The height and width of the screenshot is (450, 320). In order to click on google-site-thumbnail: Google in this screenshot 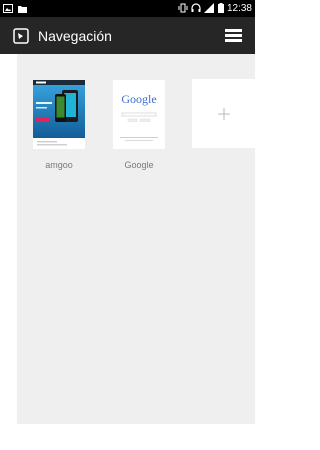, I will do `click(139, 114)`.